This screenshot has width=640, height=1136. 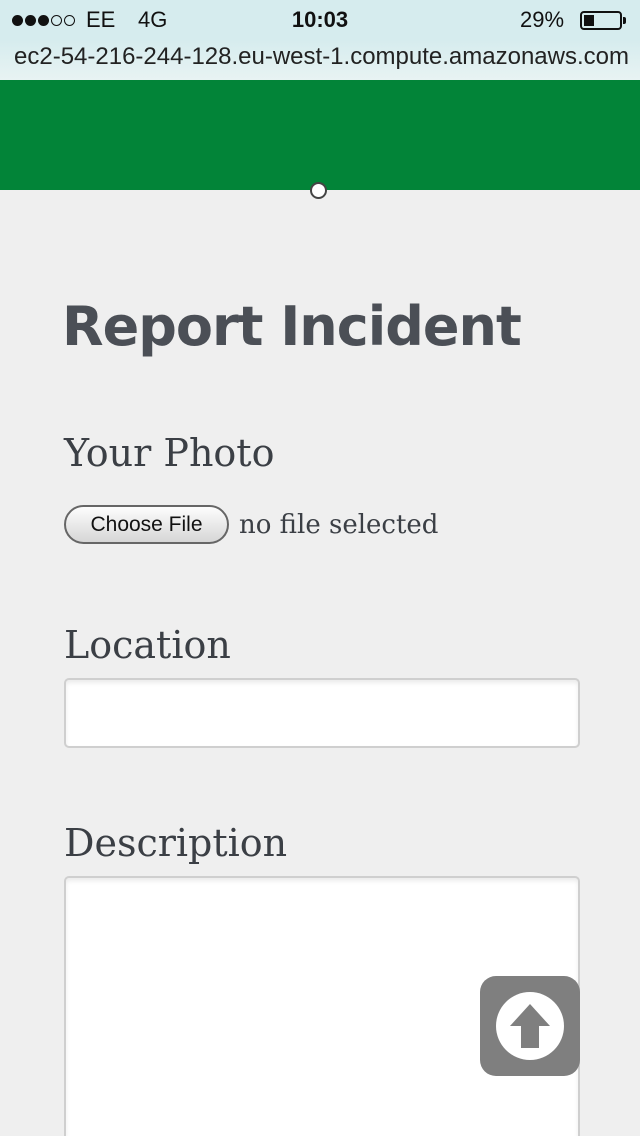 I want to click on scroll-to-top-button, so click(x=530, y=1026).